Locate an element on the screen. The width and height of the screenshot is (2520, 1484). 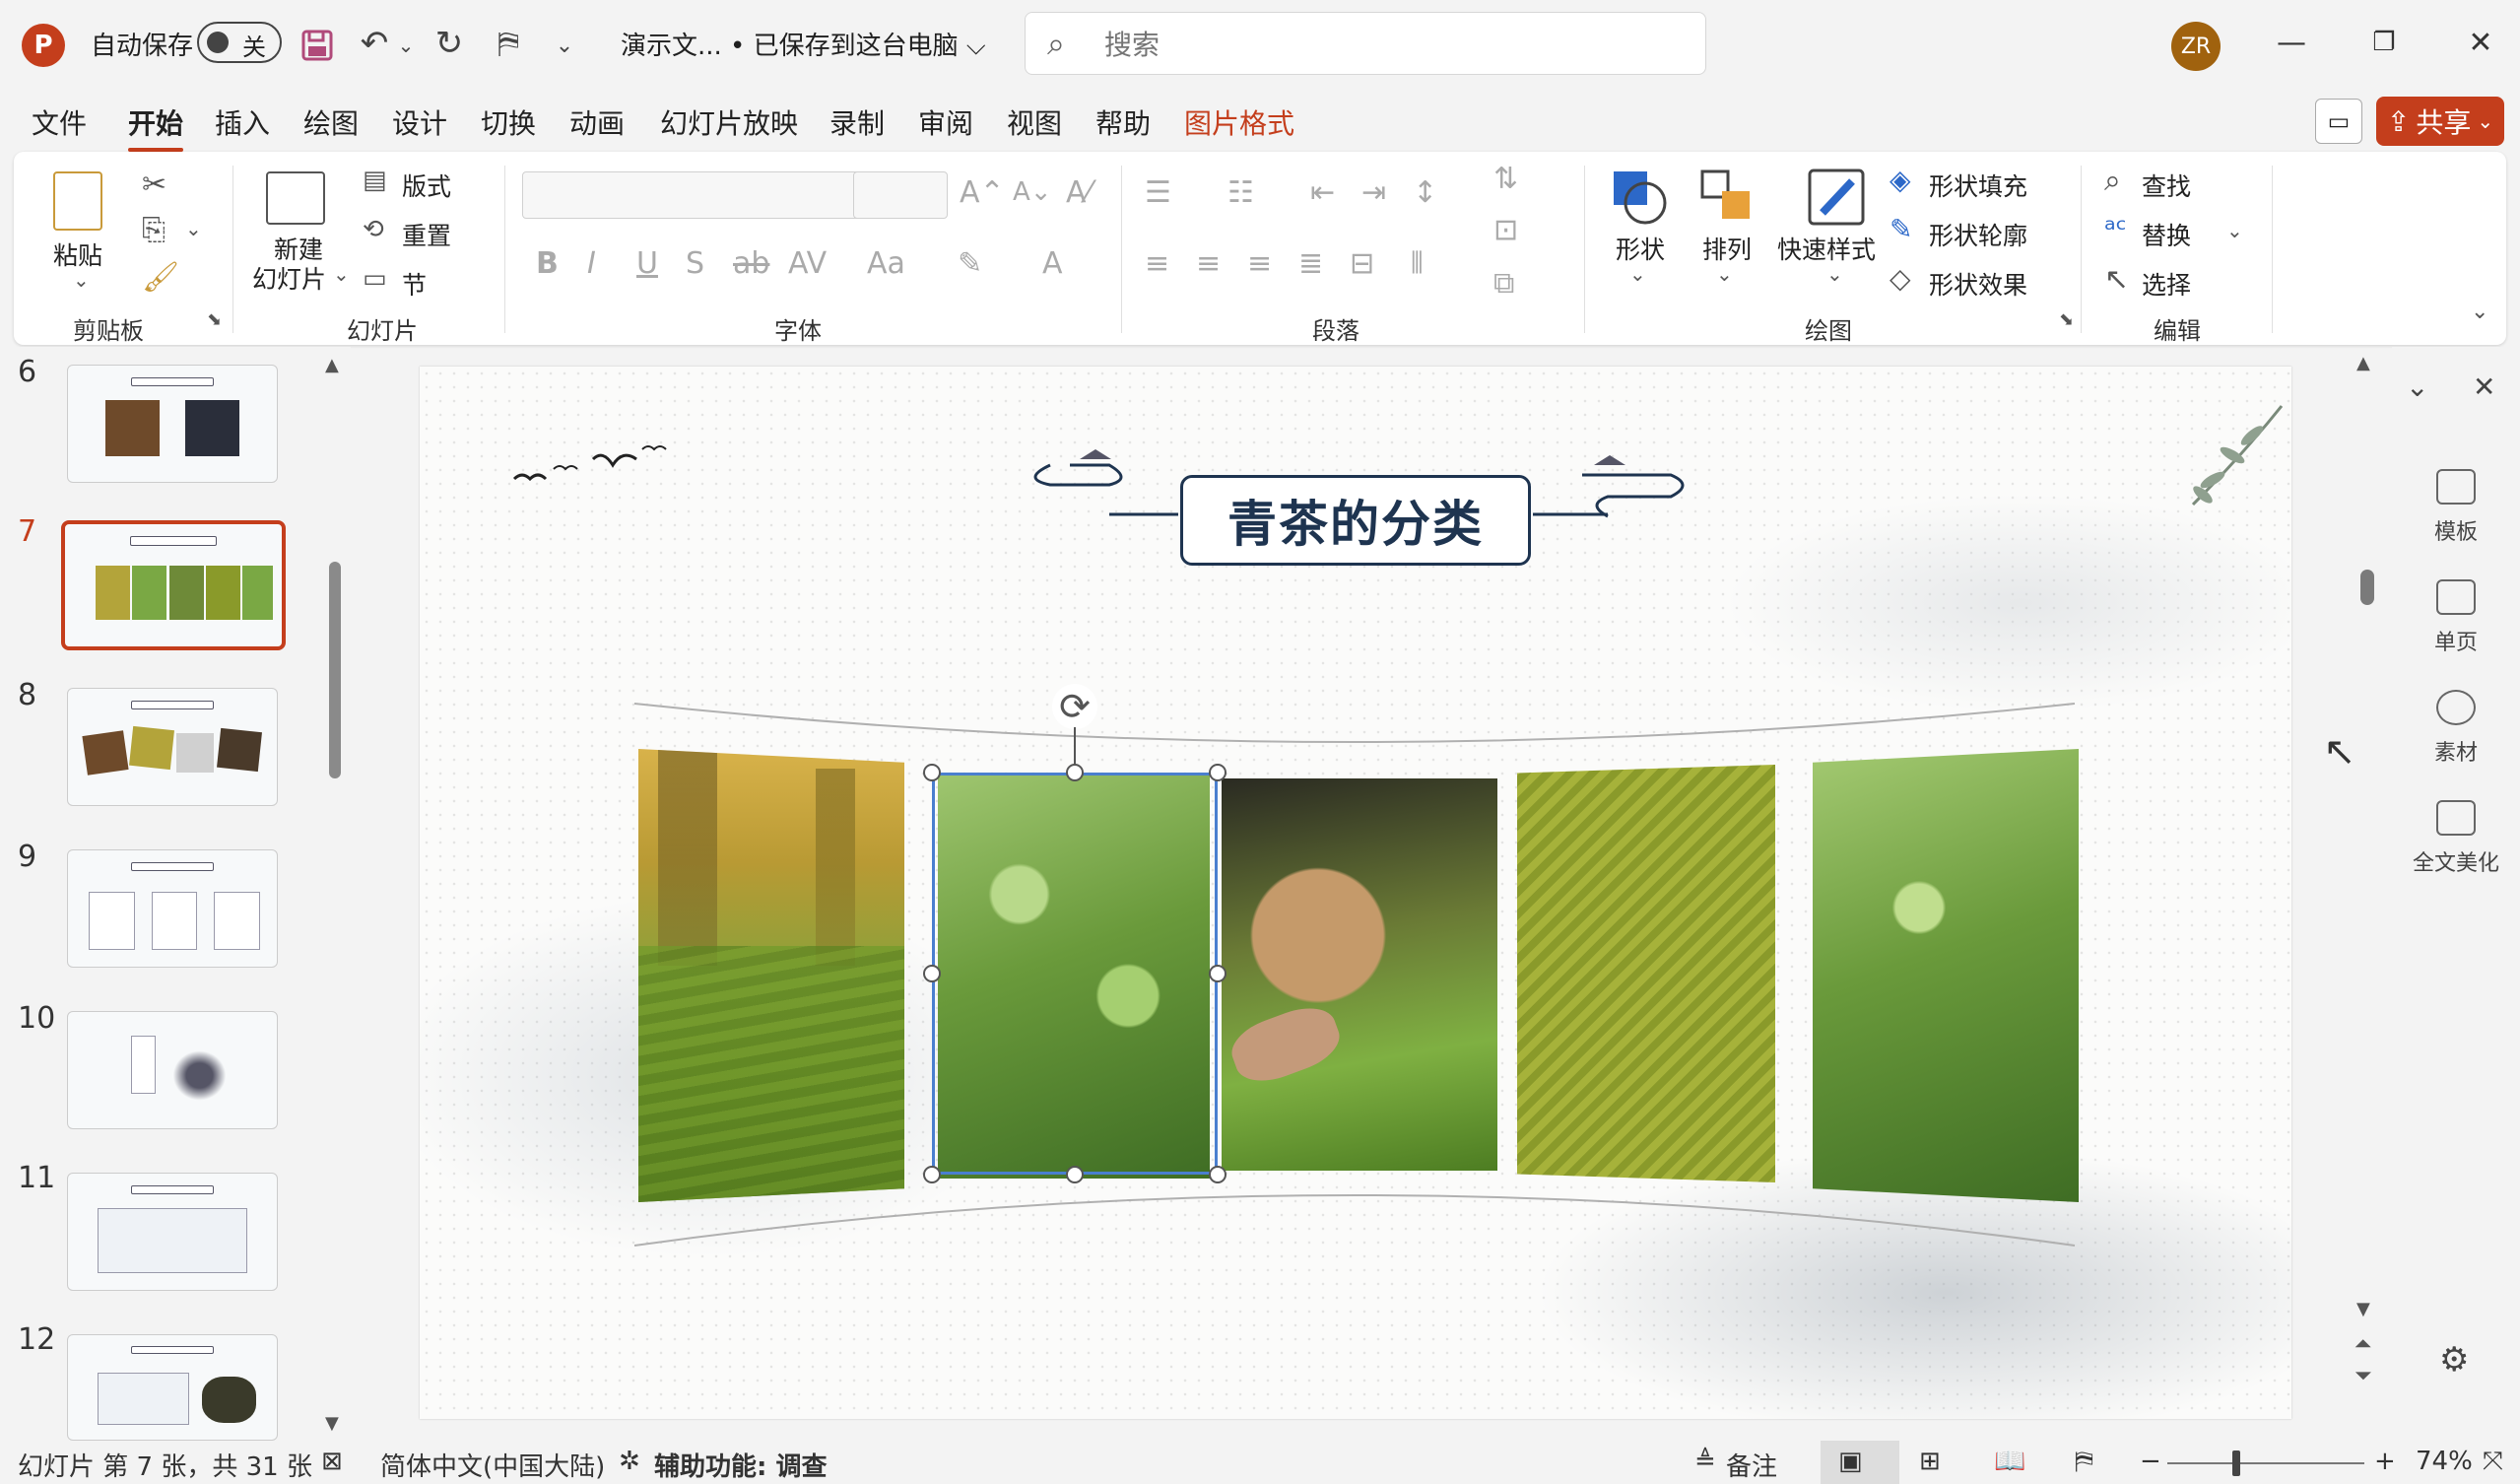
autosave-toggle: 关 is located at coordinates (239, 42).